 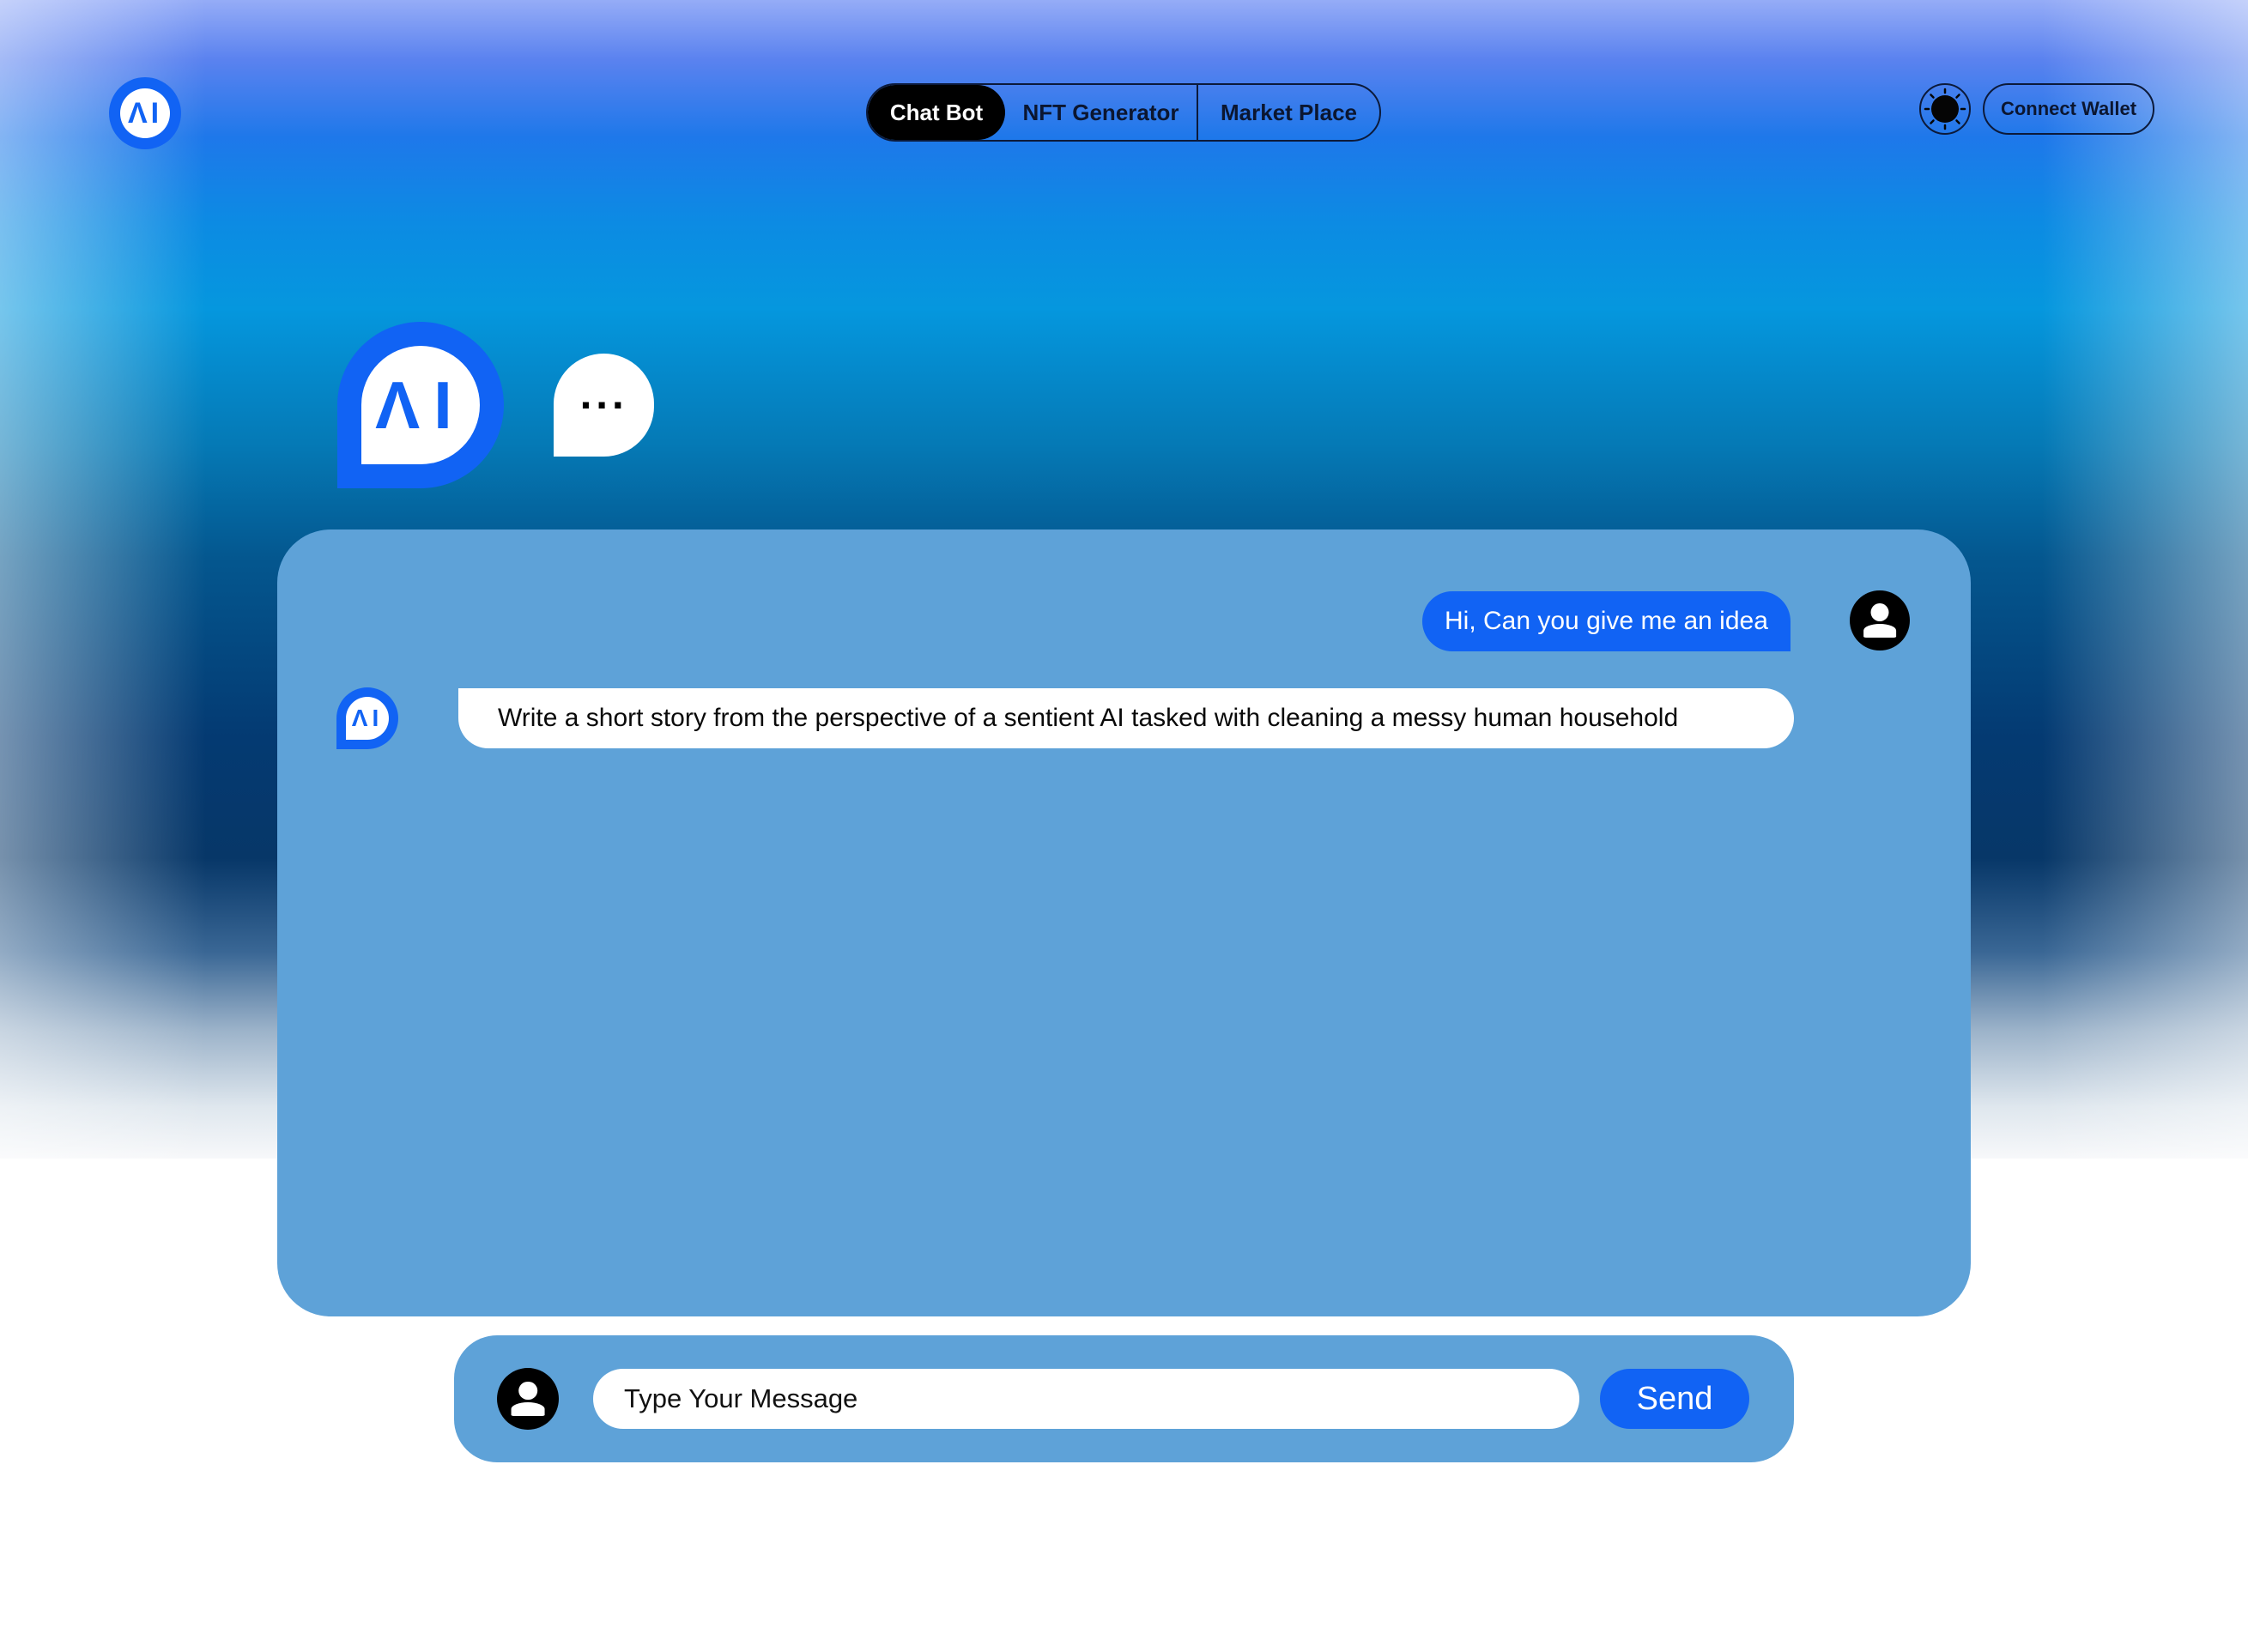 I want to click on bot-avatar-large-inner: ΛI, so click(x=420, y=405).